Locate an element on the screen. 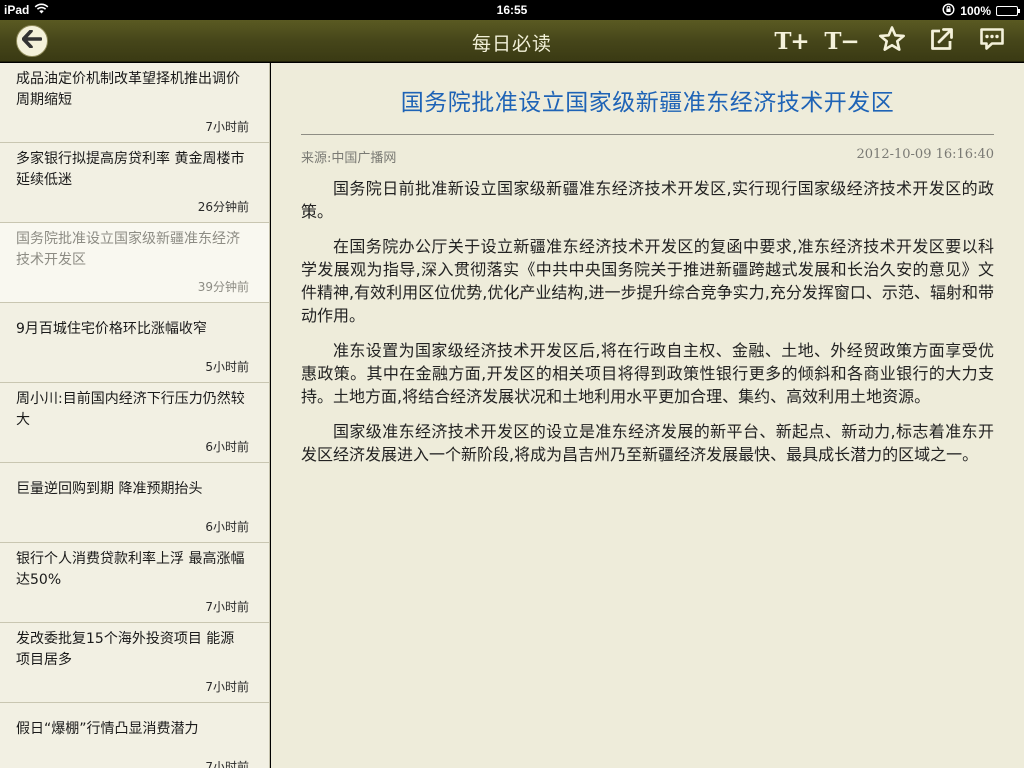 This screenshot has width=1024, height=768. list-item: 成品油定价机制改革望择机推出调价周期缩短 7小时前 is located at coordinates (134, 103).